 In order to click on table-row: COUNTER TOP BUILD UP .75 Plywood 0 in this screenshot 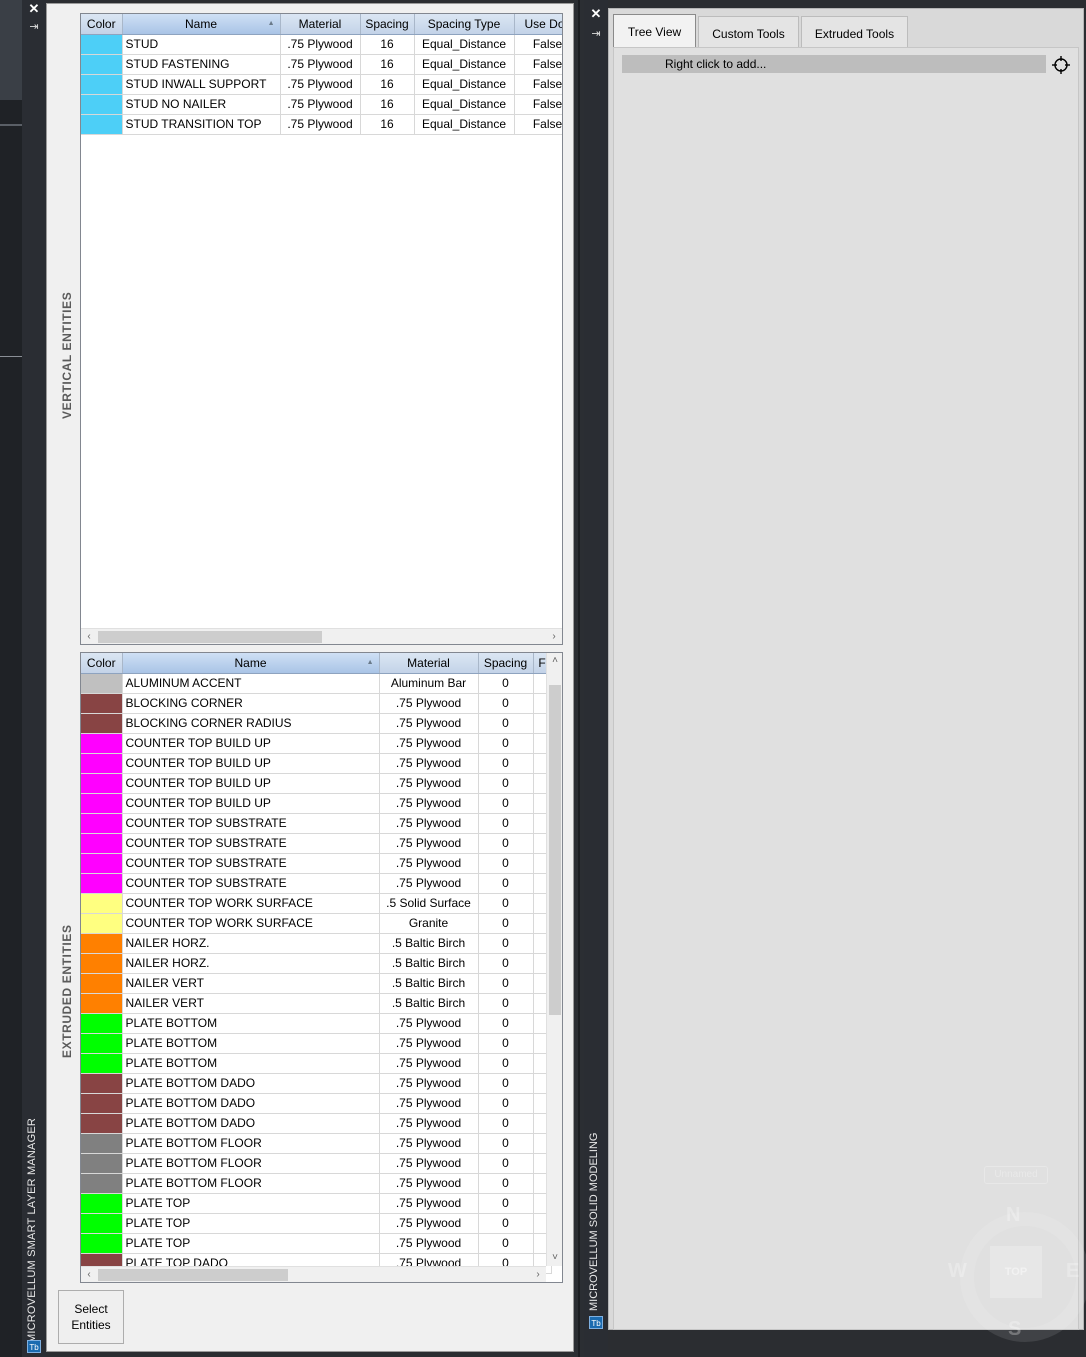, I will do `click(316, 743)`.